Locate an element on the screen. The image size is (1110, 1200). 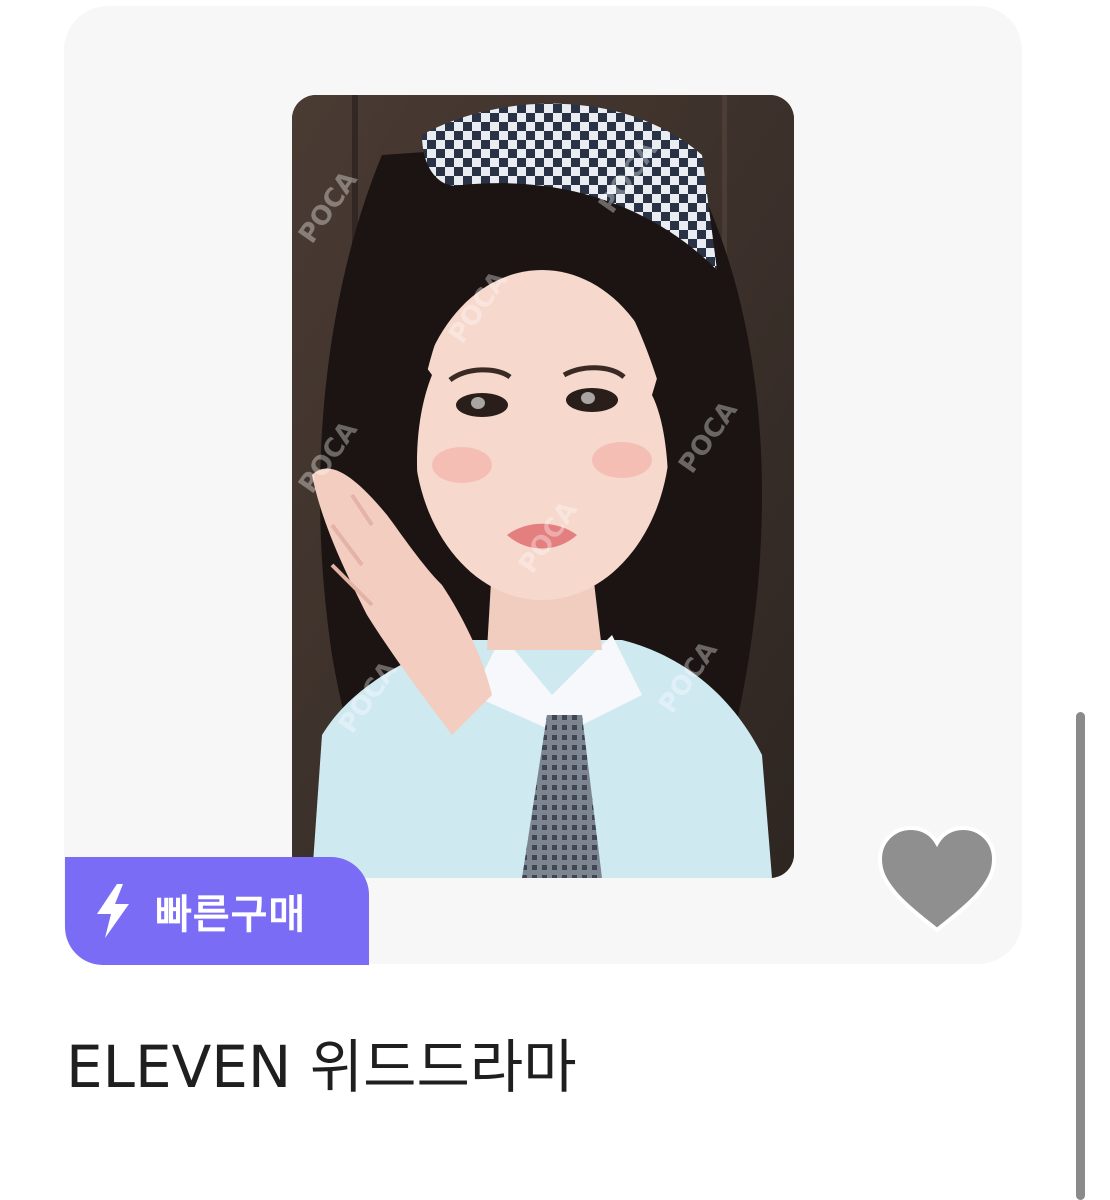
lightning-icon is located at coordinates (113, 911).